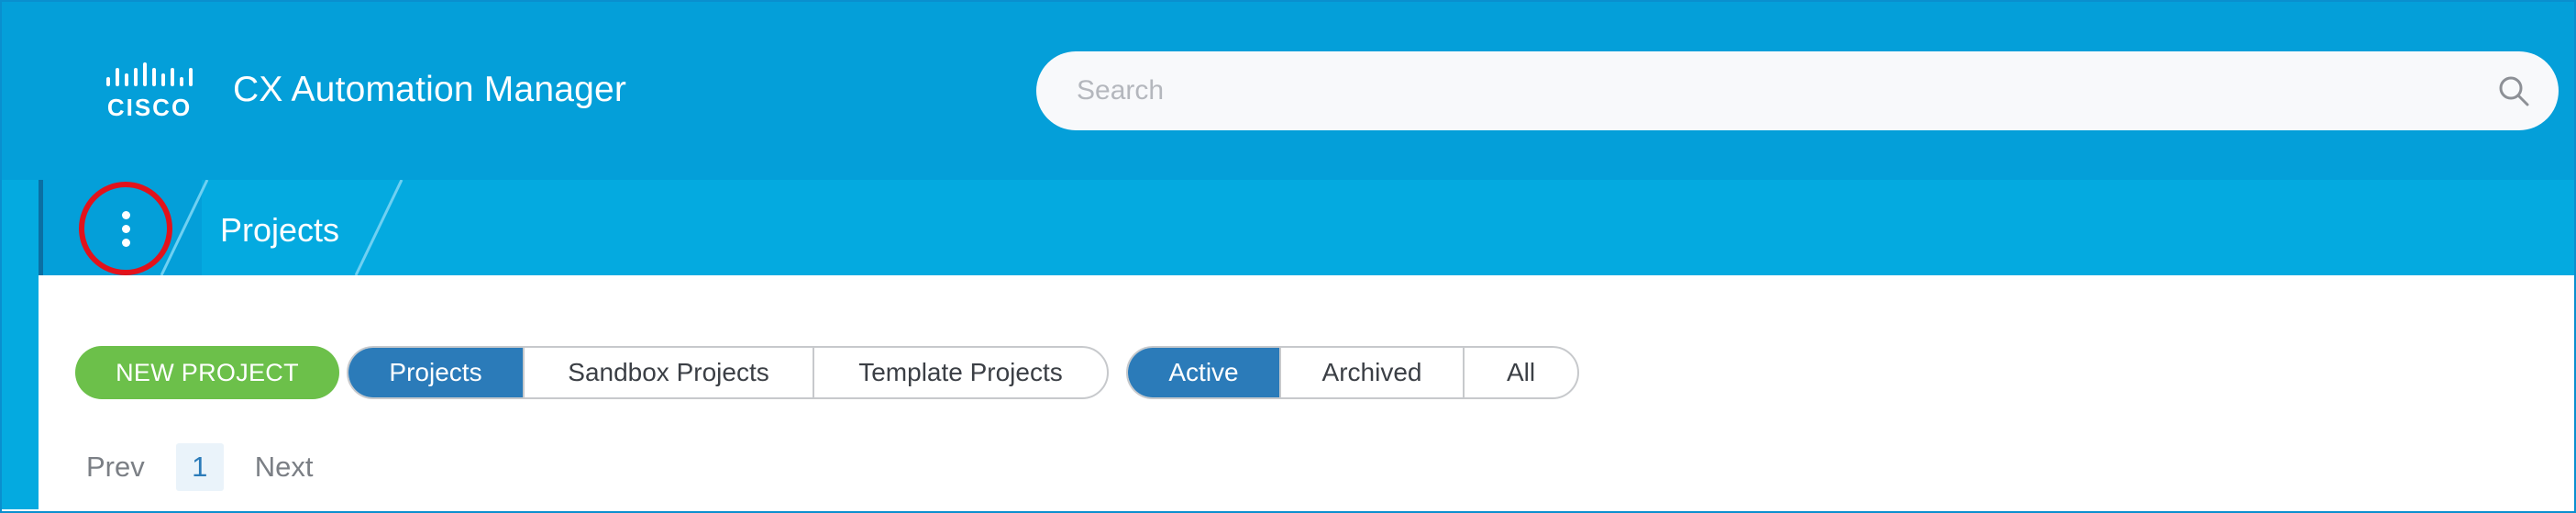  I want to click on status-filter: Active Archived All, so click(1352, 372).